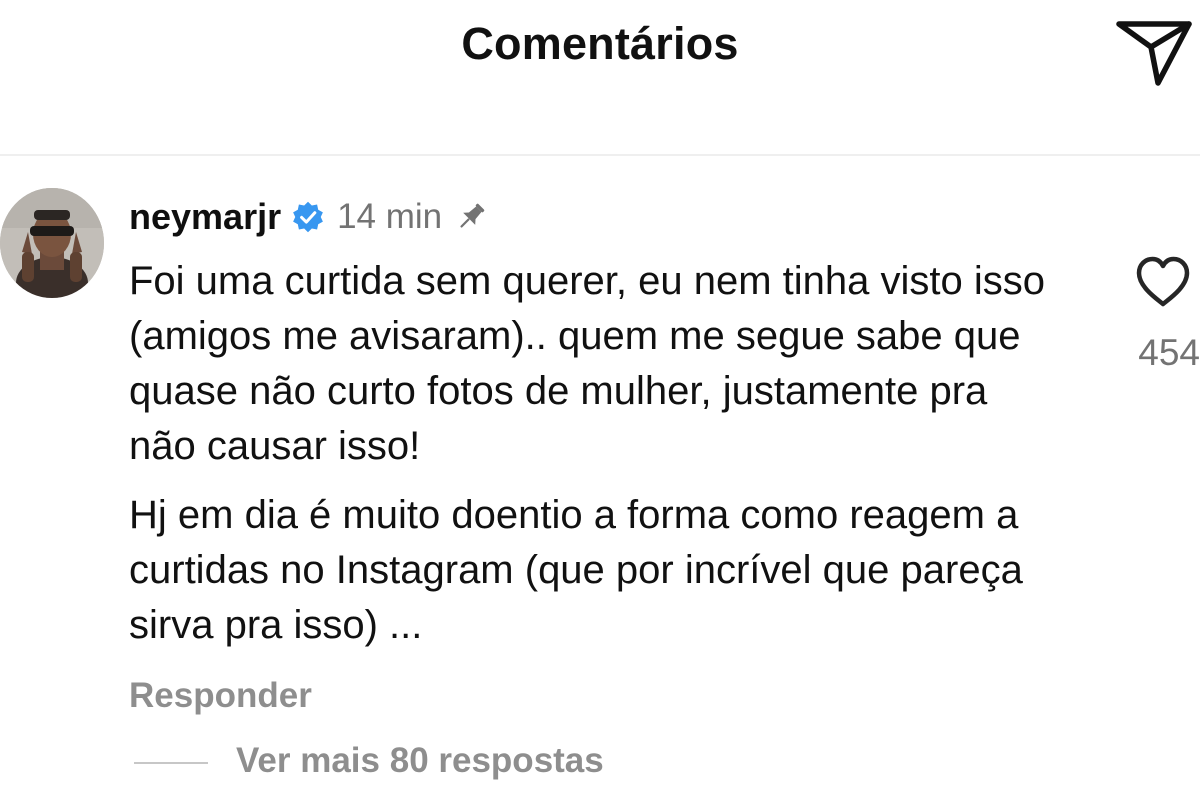  I want to click on replies-divider, so click(171, 763).